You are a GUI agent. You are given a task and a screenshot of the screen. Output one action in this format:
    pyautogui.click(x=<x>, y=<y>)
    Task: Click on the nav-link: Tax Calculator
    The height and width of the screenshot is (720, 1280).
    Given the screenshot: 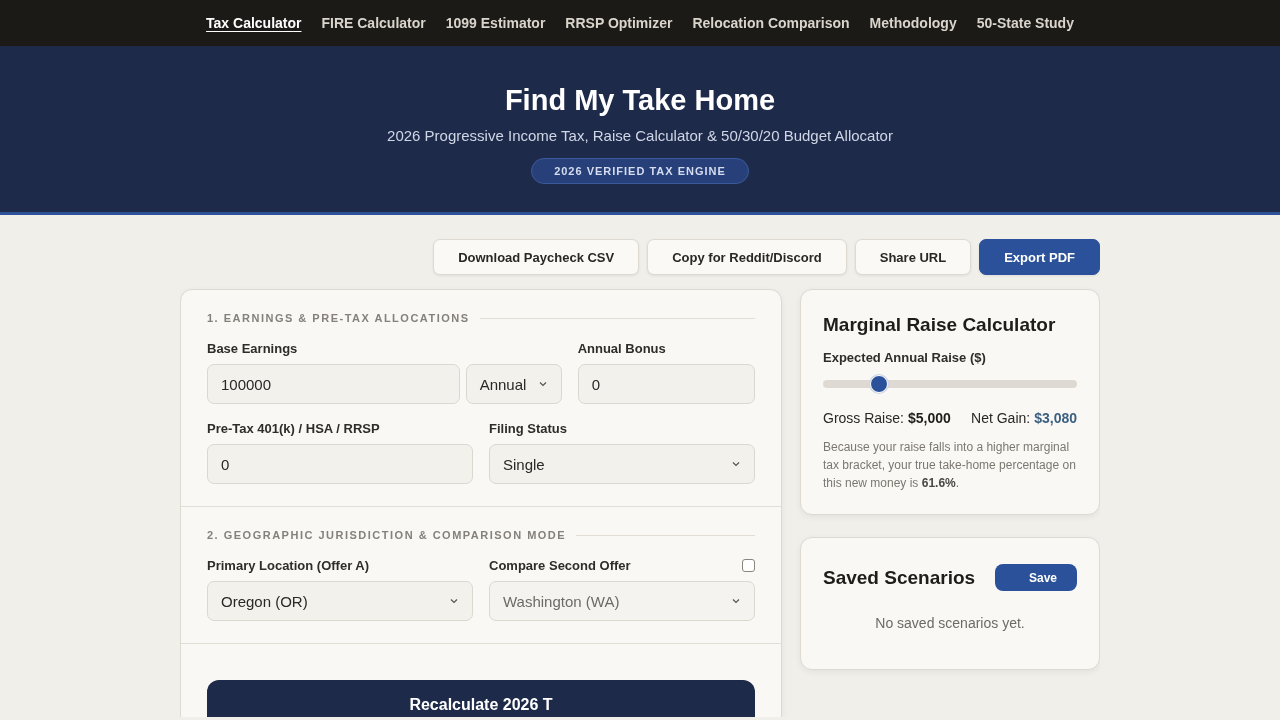 What is the action you would take?
    pyautogui.click(x=254, y=23)
    